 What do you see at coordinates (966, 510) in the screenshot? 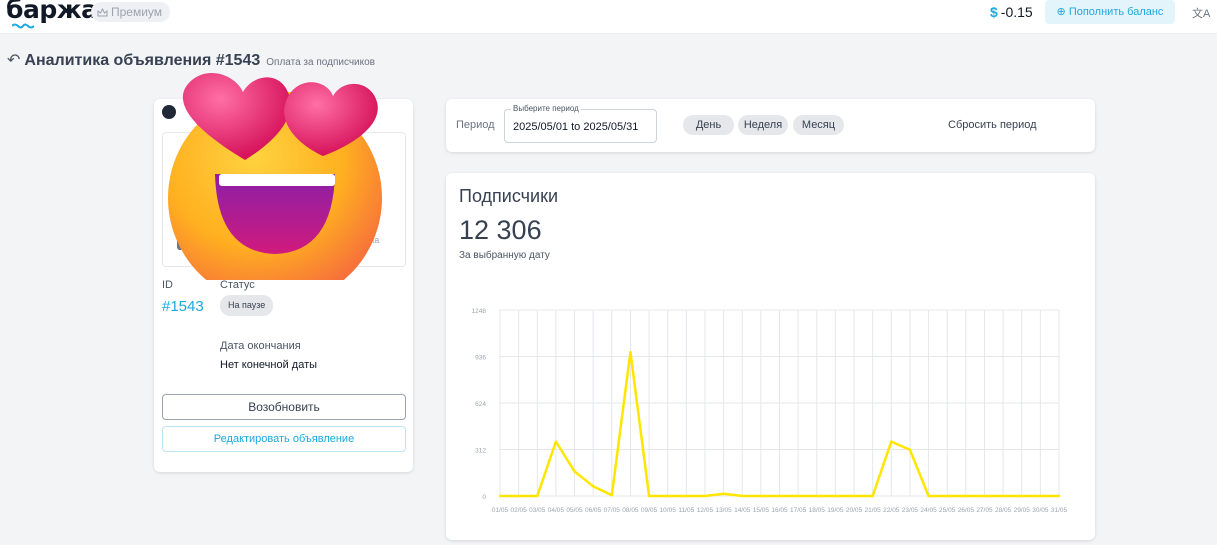
I see `chart-x-tick-label: 26/05` at bounding box center [966, 510].